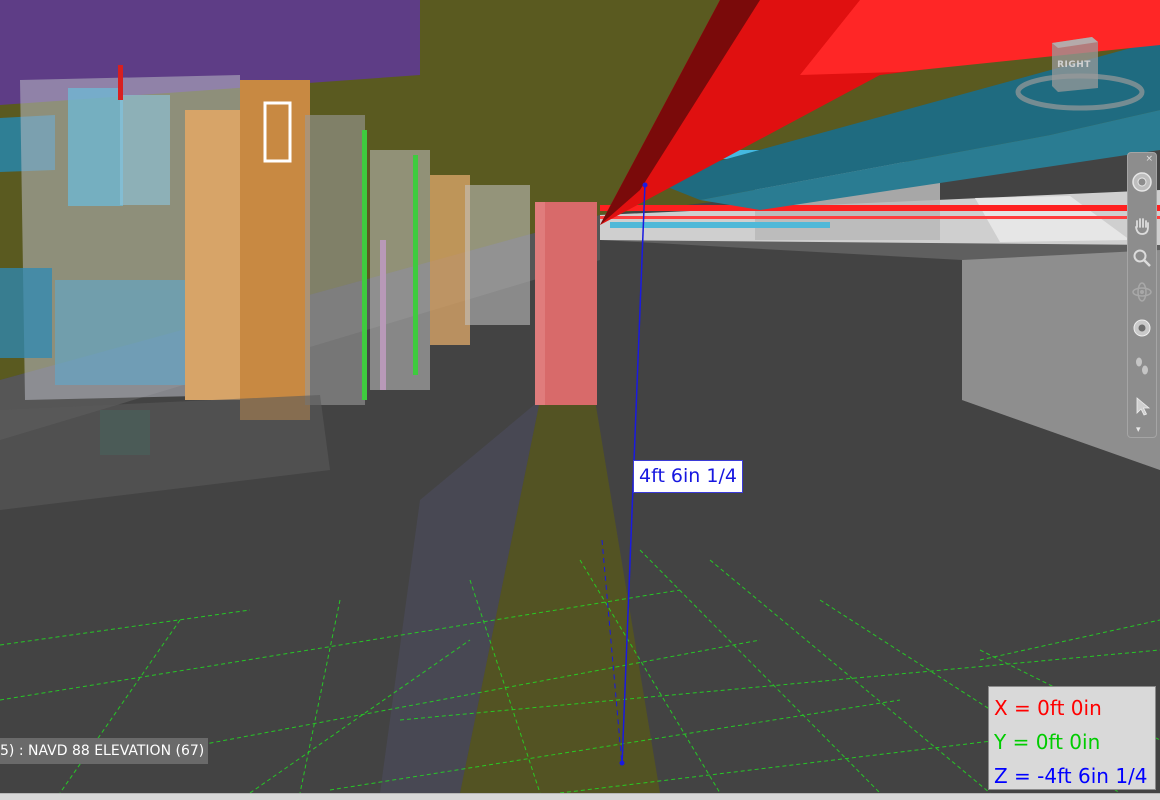  I want to click on pan-icon, so click(1142, 226).